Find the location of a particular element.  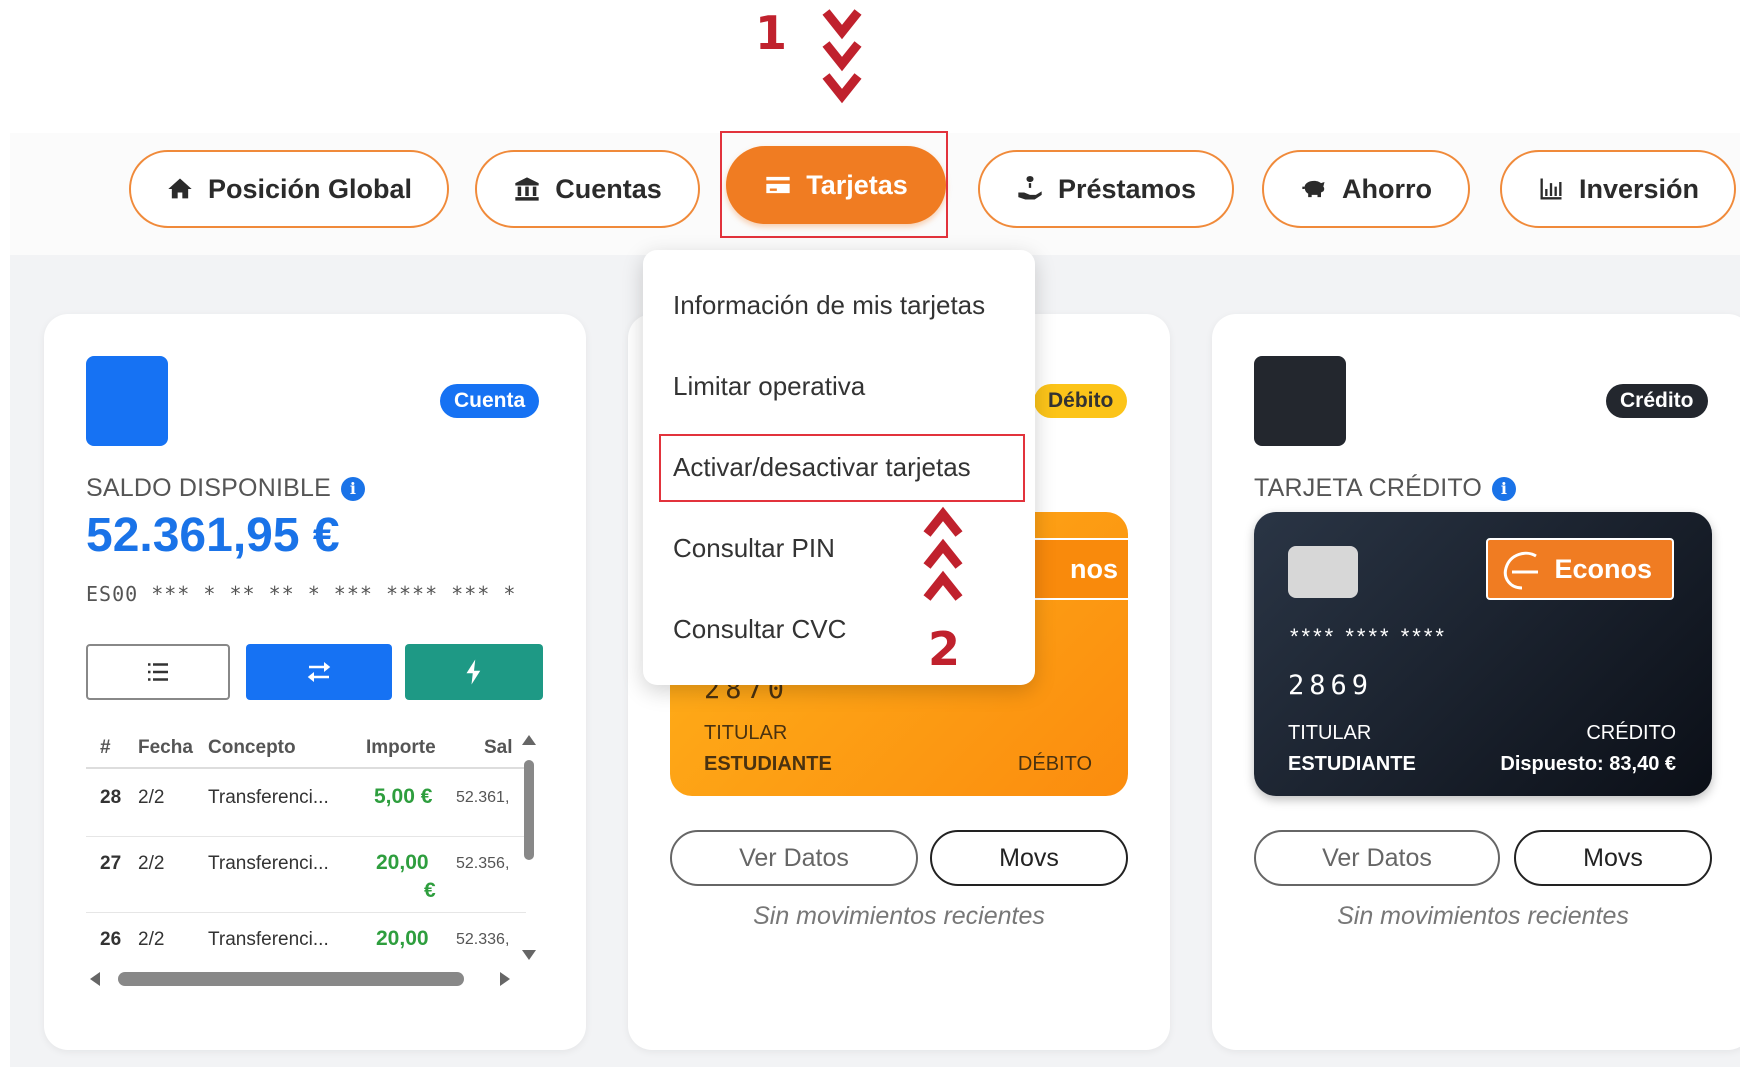

row-amount-currency: € is located at coordinates (430, 890).